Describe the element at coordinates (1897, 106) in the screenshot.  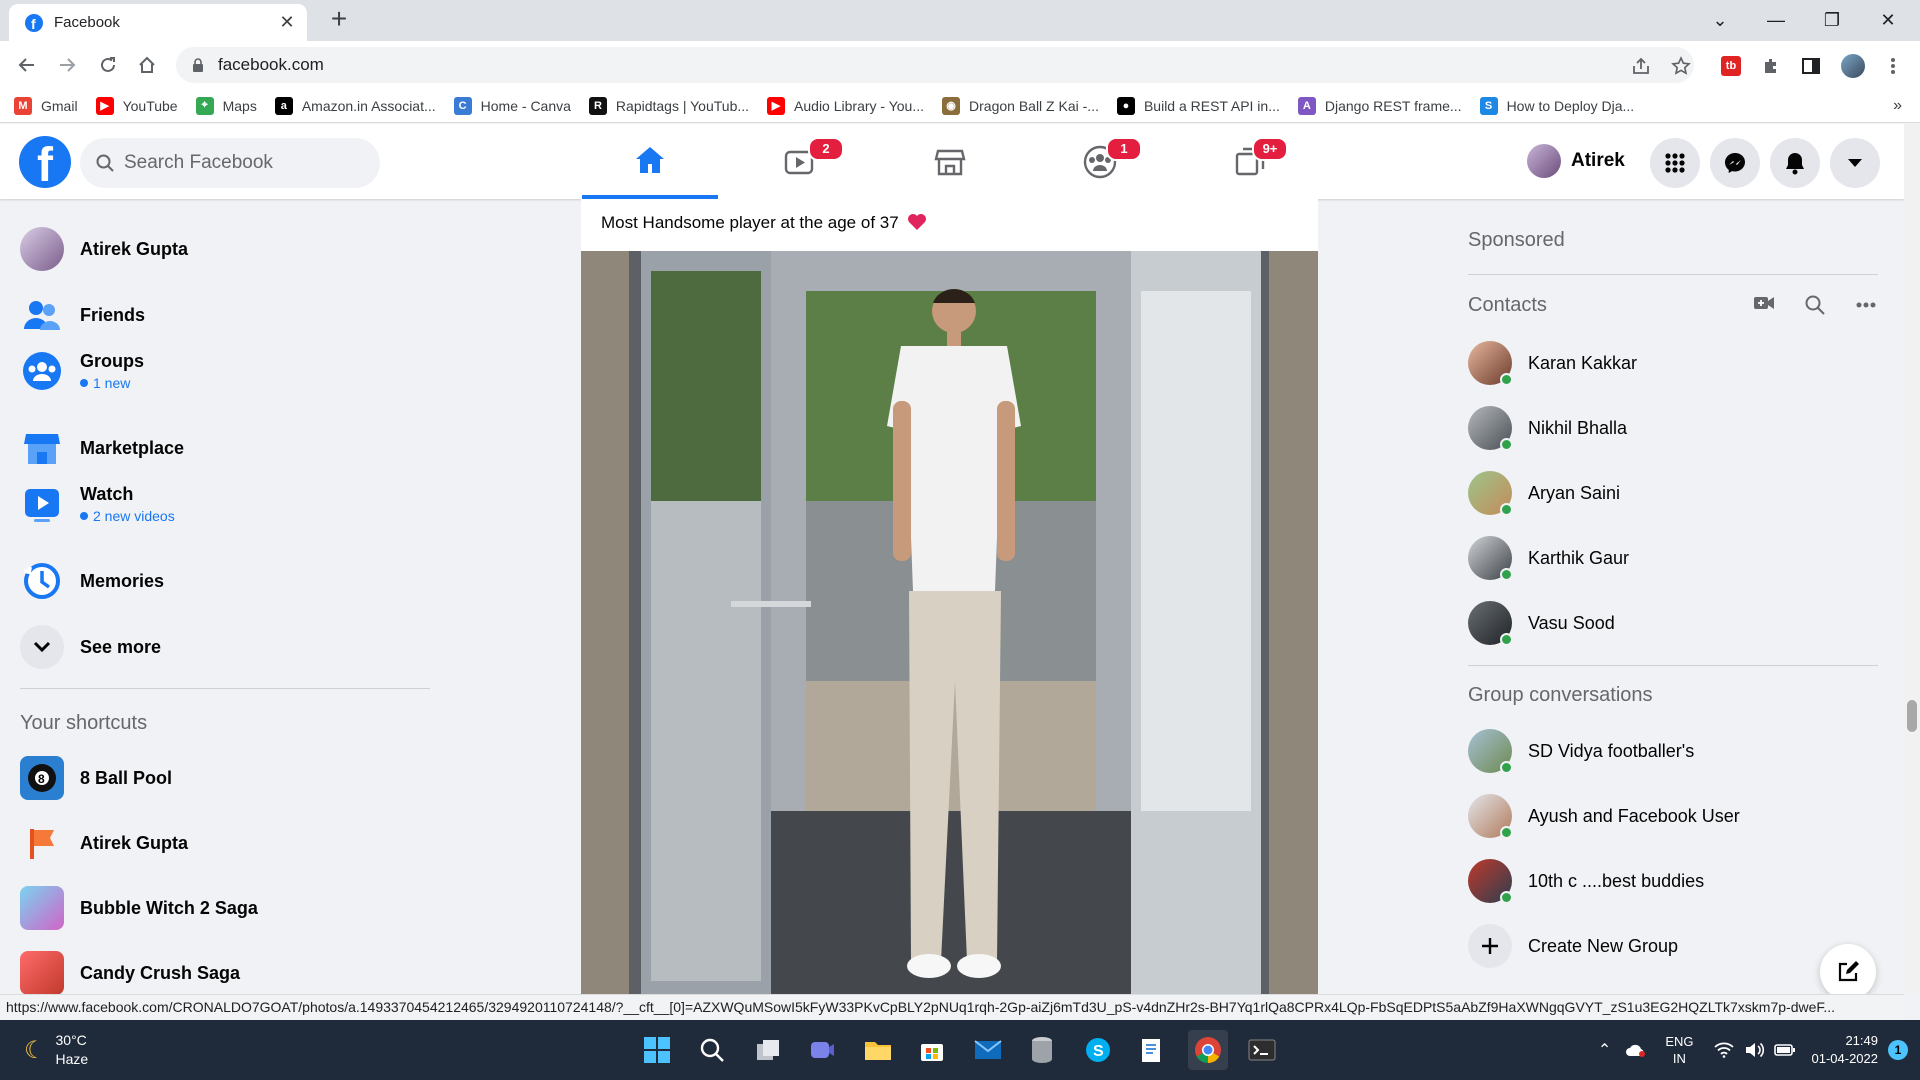
I see `more-bookmarks-chevron-icon: »` at that location.